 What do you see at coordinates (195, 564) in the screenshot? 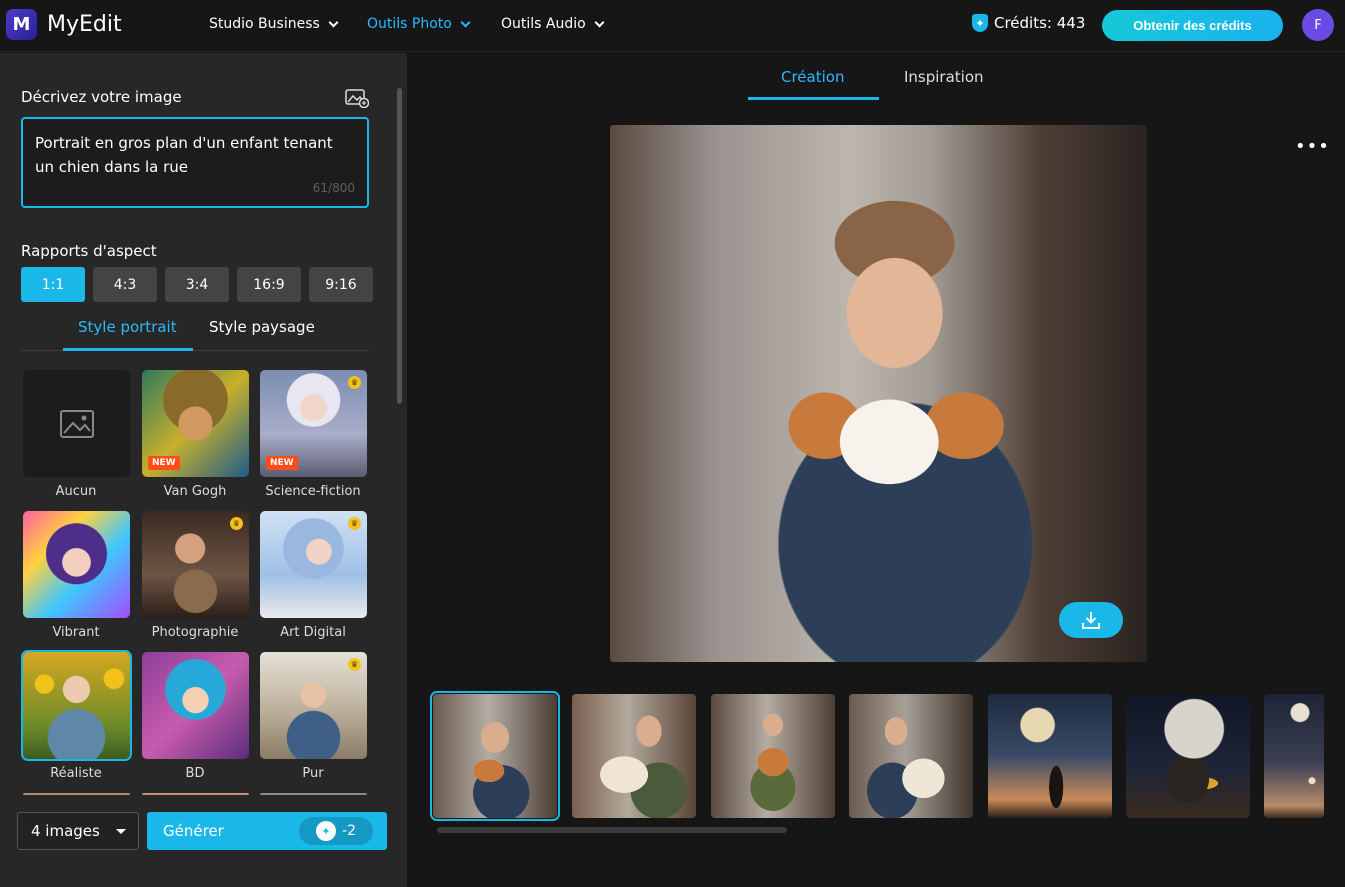
I see `style-photographie: ♛` at bounding box center [195, 564].